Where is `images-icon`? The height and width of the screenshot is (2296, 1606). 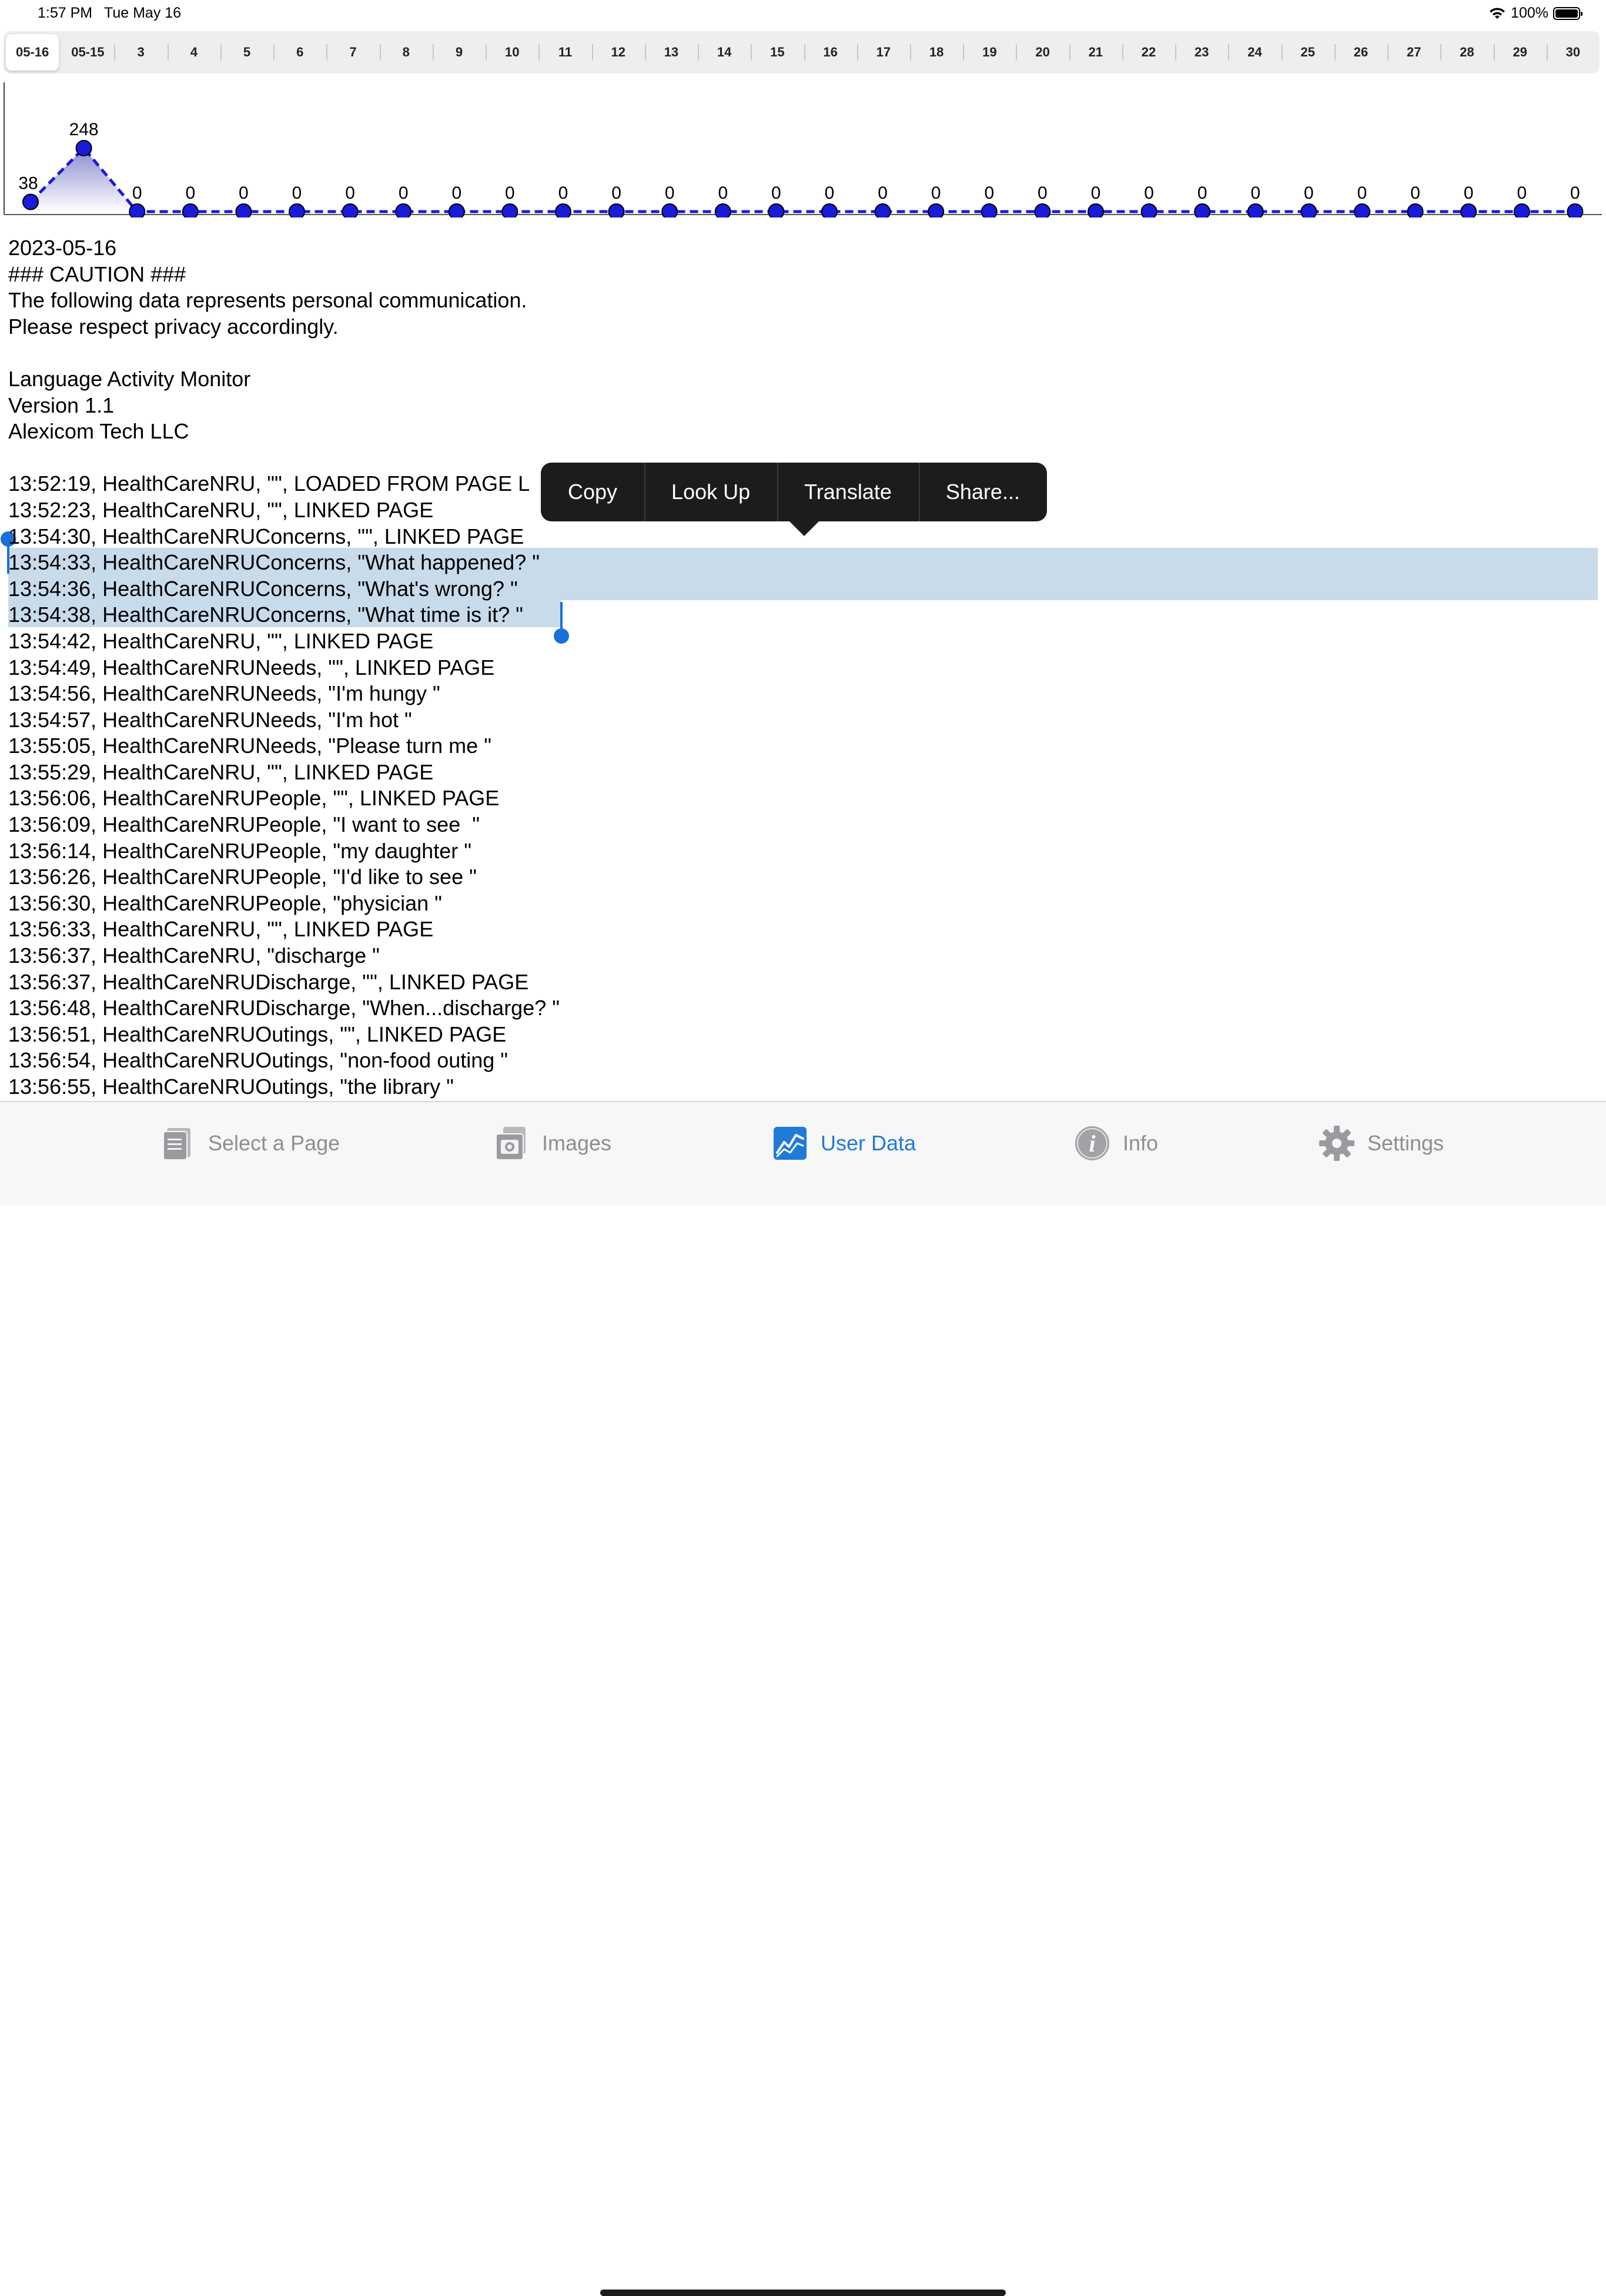 images-icon is located at coordinates (511, 1143).